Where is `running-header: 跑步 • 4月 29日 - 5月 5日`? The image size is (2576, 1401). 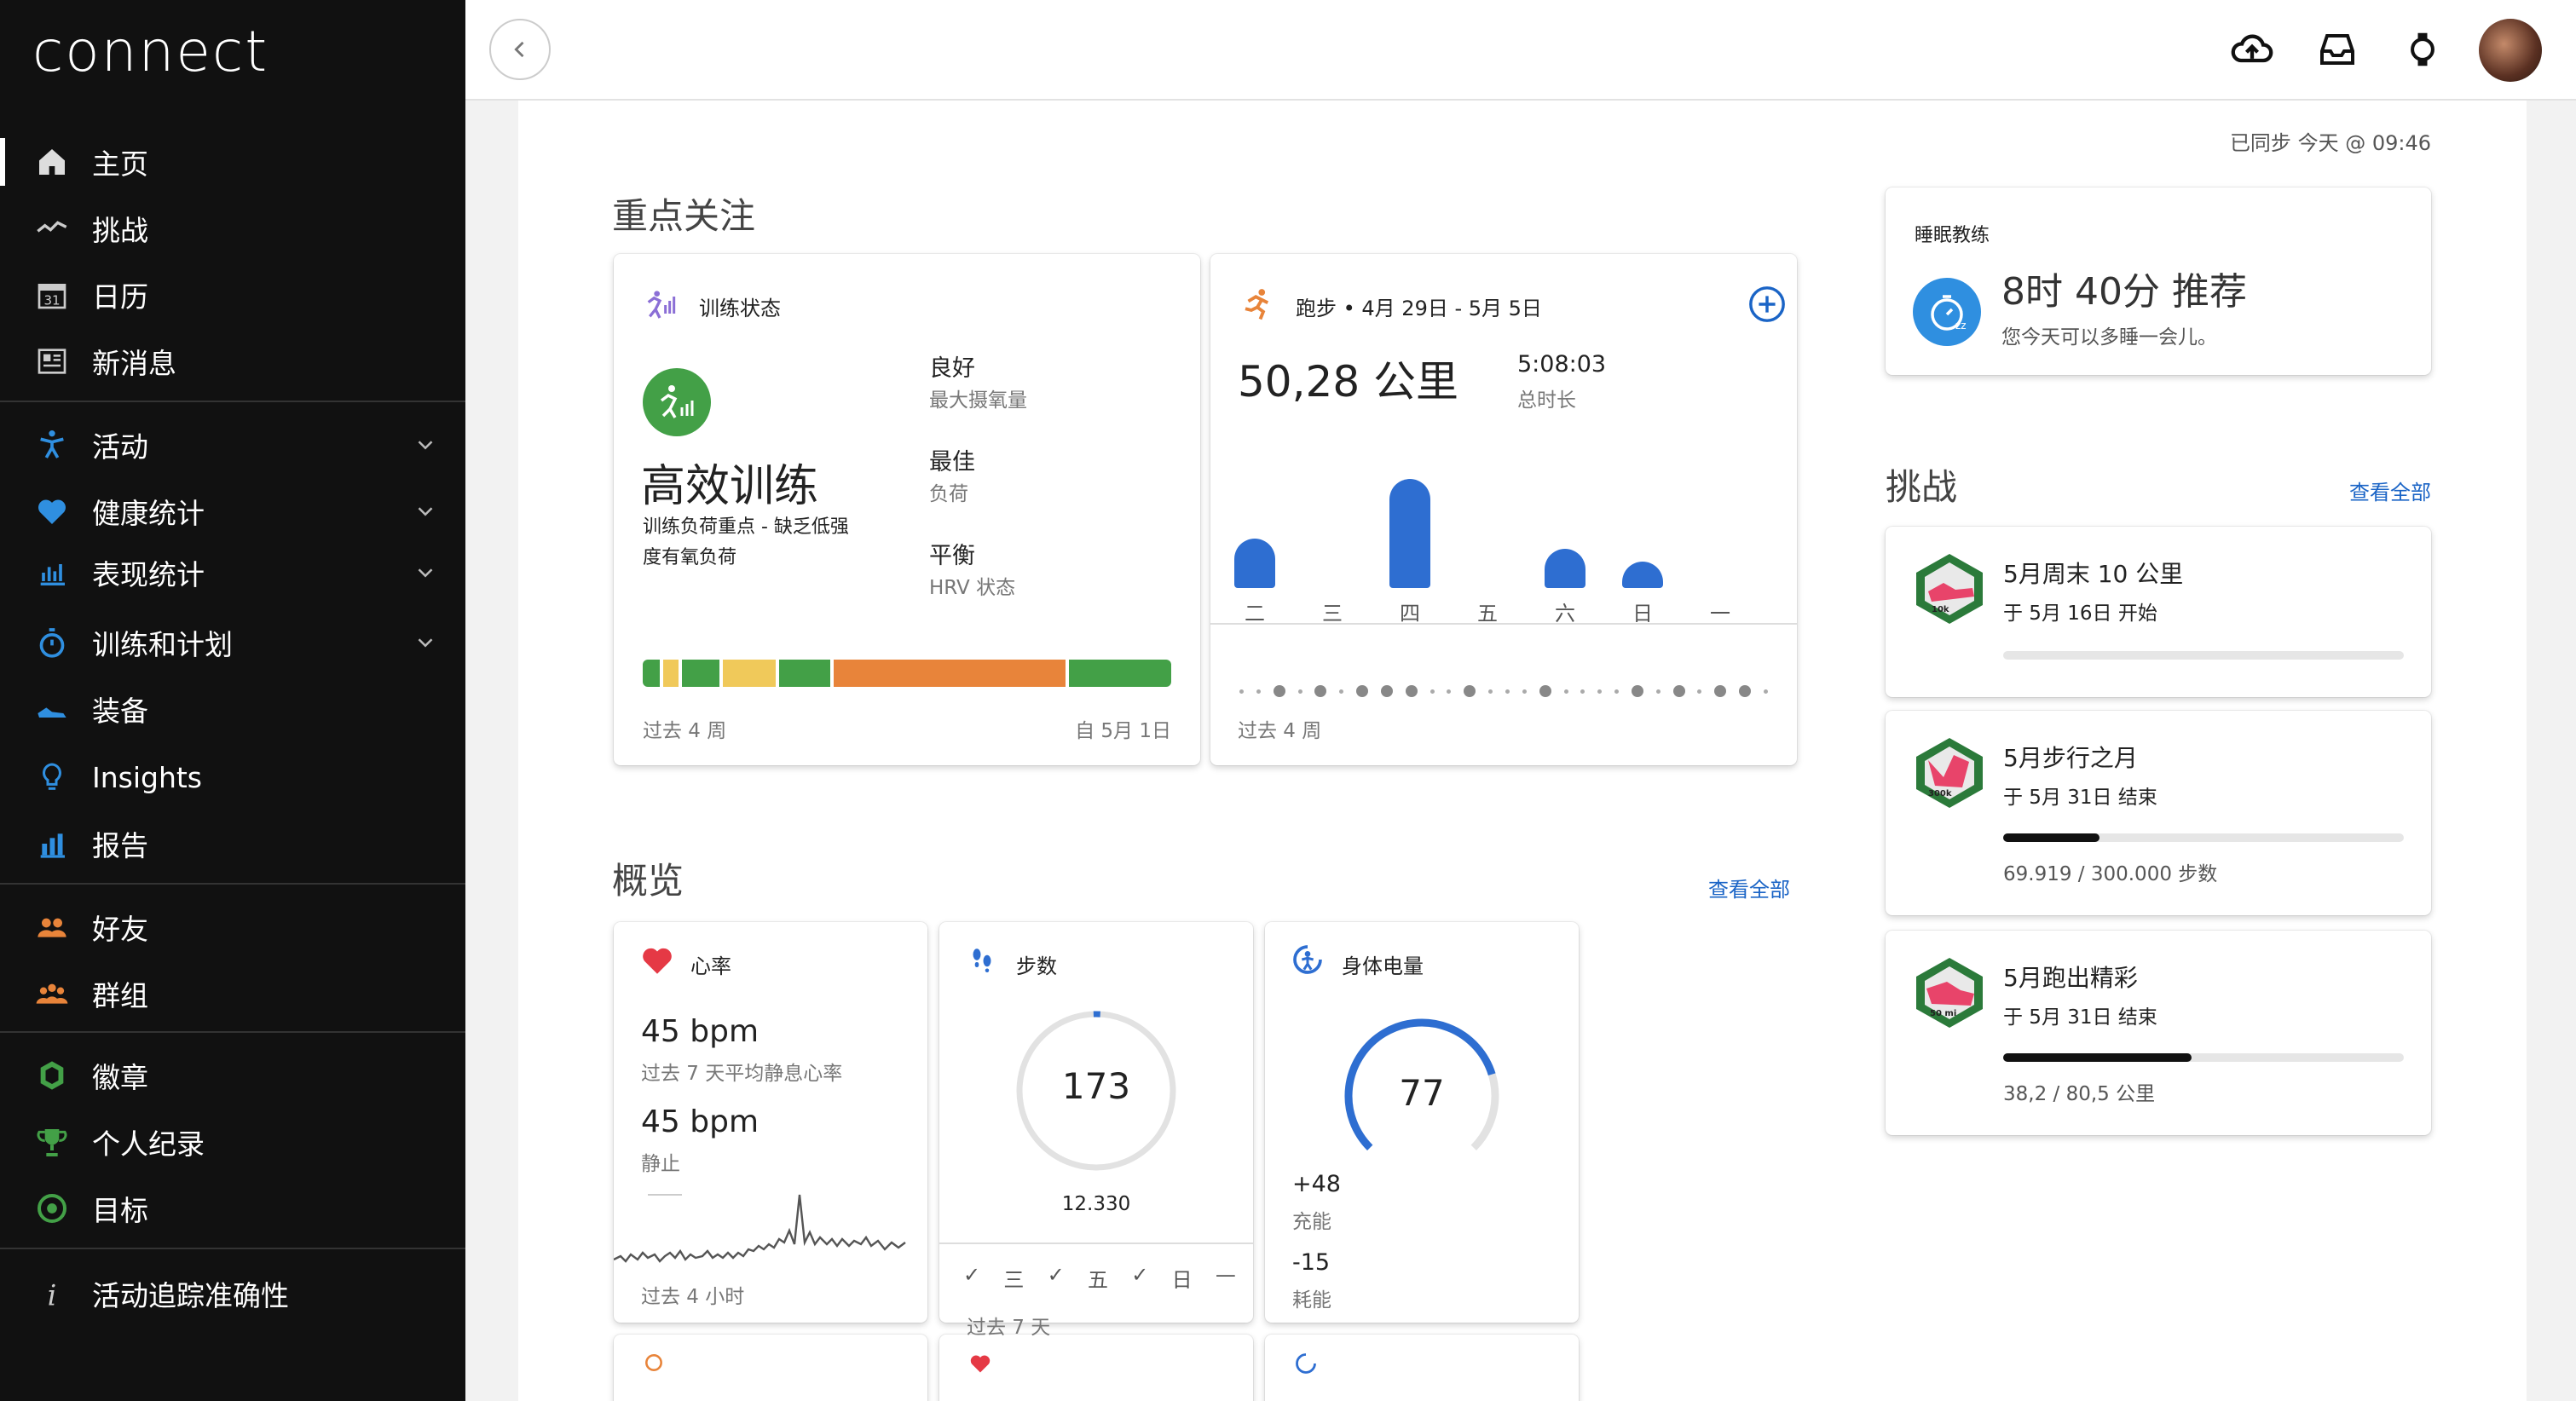
running-header: 跑步 • 4月 29日 - 5月 5日 is located at coordinates (1419, 308).